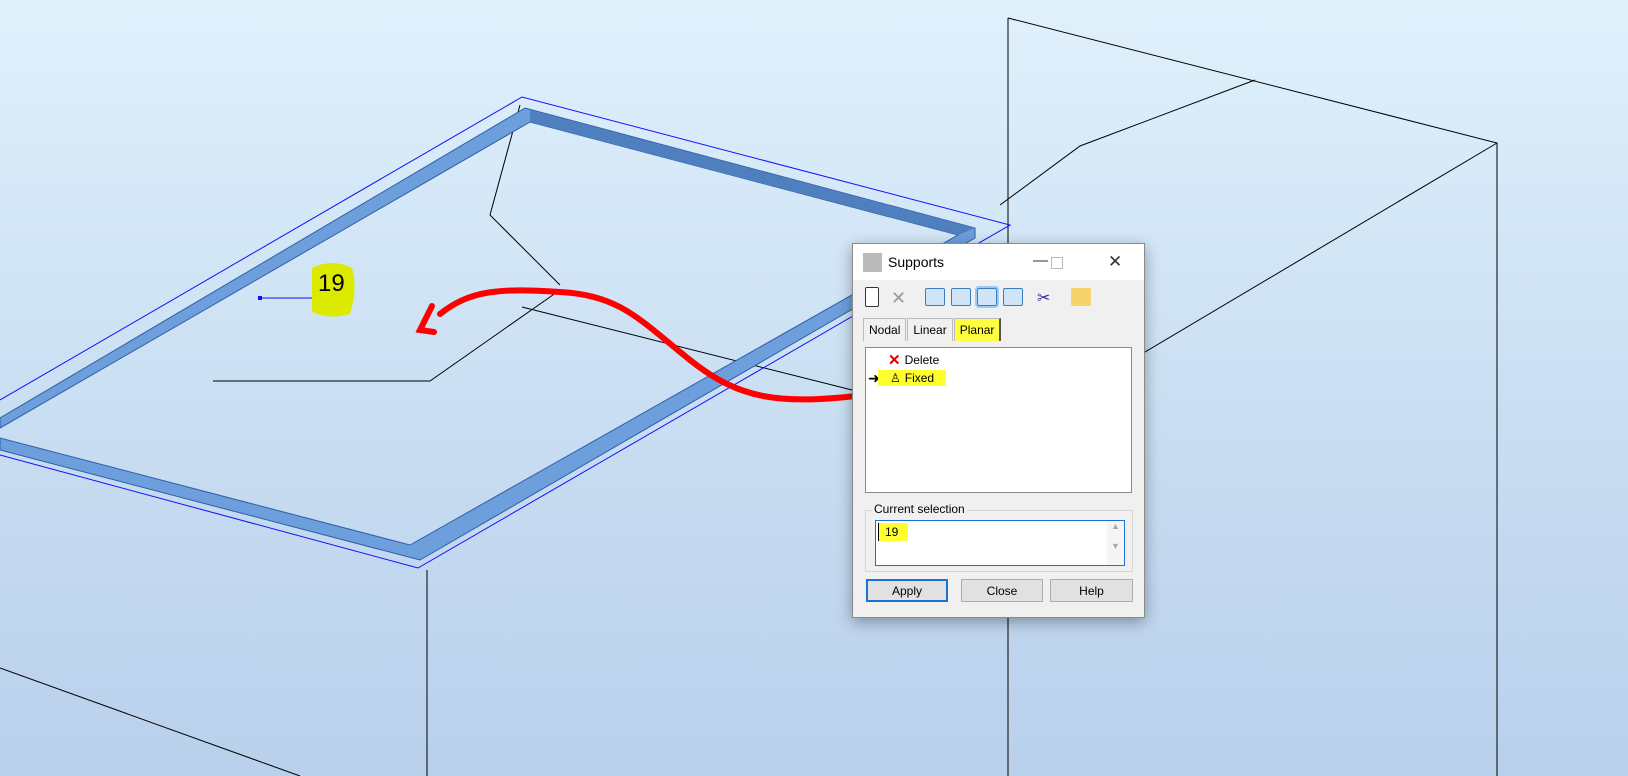  Describe the element at coordinates (652, 345) in the screenshot. I see `annotation-arrow` at that location.